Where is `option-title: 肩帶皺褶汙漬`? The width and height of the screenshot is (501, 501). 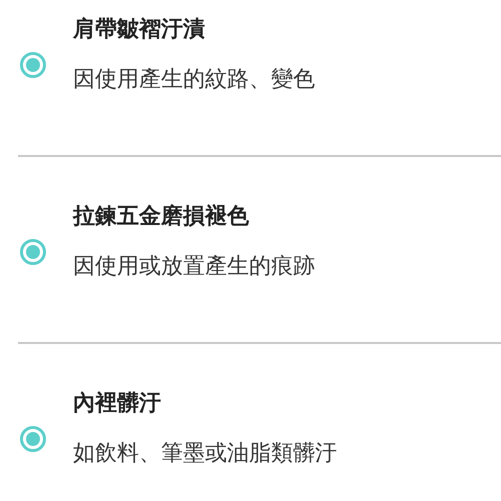 option-title: 肩帶皺褶汙漬 is located at coordinates (139, 30).